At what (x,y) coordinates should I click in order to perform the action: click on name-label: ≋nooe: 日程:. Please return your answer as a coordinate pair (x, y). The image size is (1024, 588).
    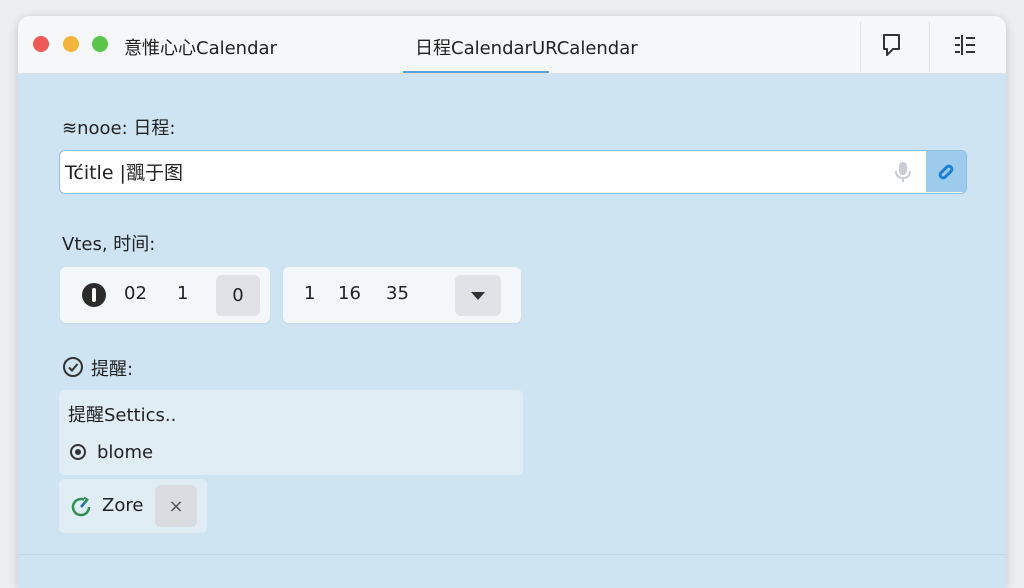
    Looking at the image, I should click on (119, 128).